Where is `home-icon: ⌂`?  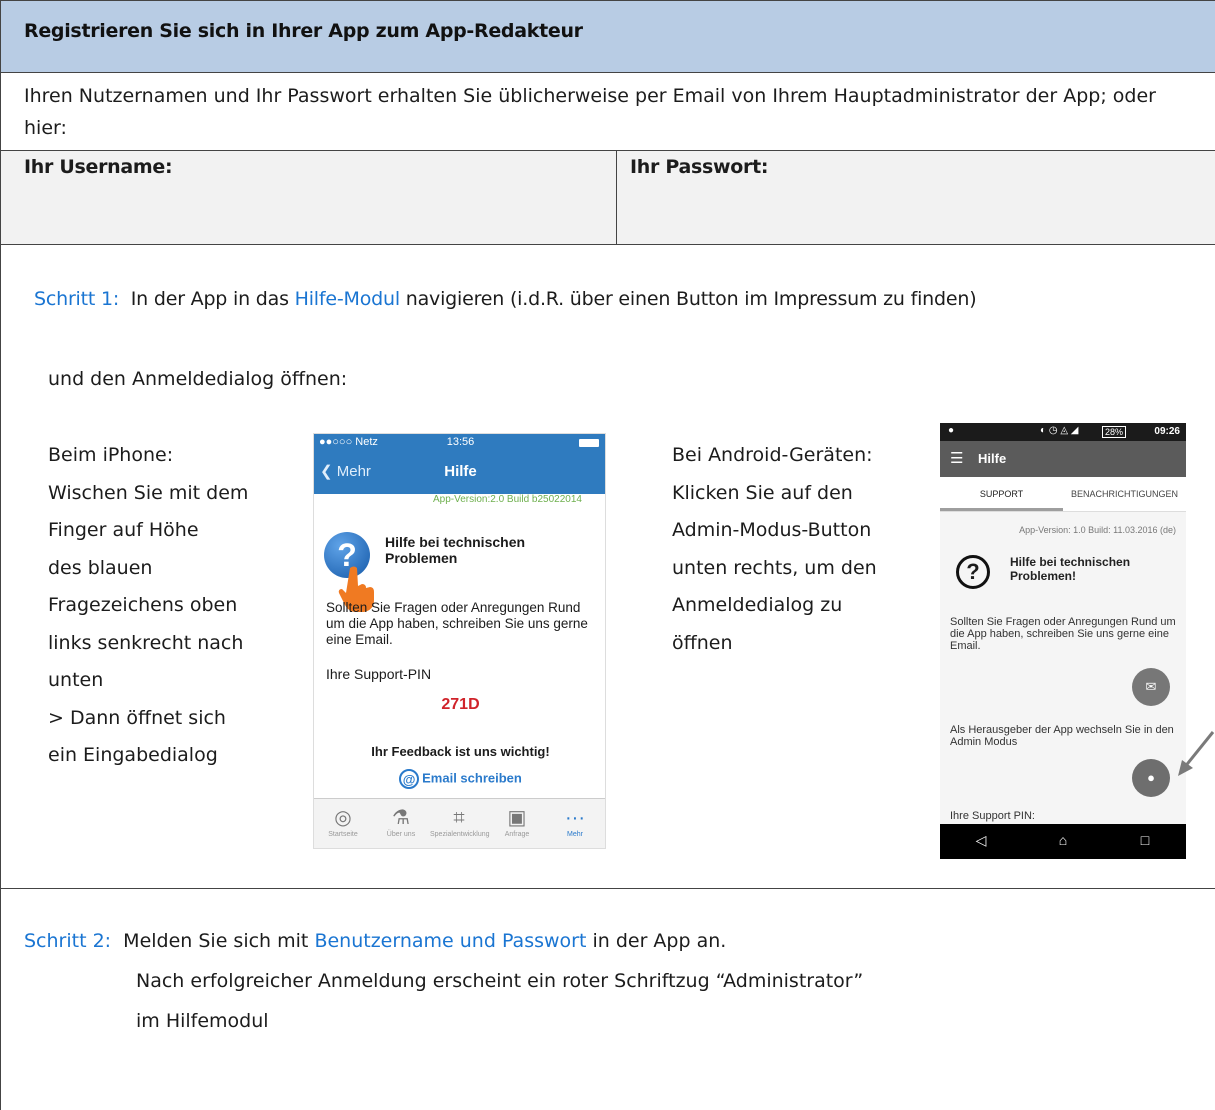
home-icon: ⌂ is located at coordinates (1063, 840).